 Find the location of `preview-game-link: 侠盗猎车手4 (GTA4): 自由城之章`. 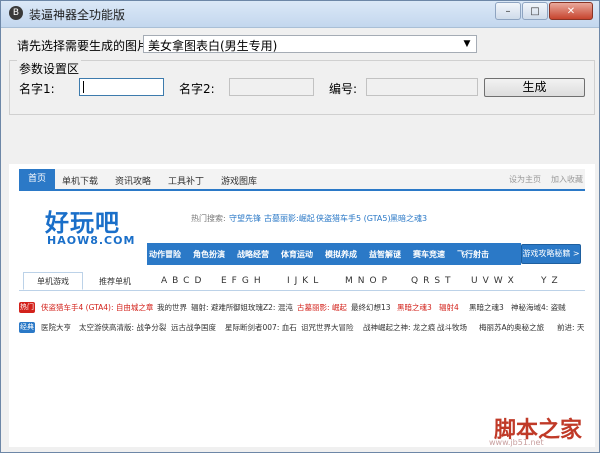

preview-game-link: 侠盗猎车手4 (GTA4): 自由城之章 is located at coordinates (97, 307).